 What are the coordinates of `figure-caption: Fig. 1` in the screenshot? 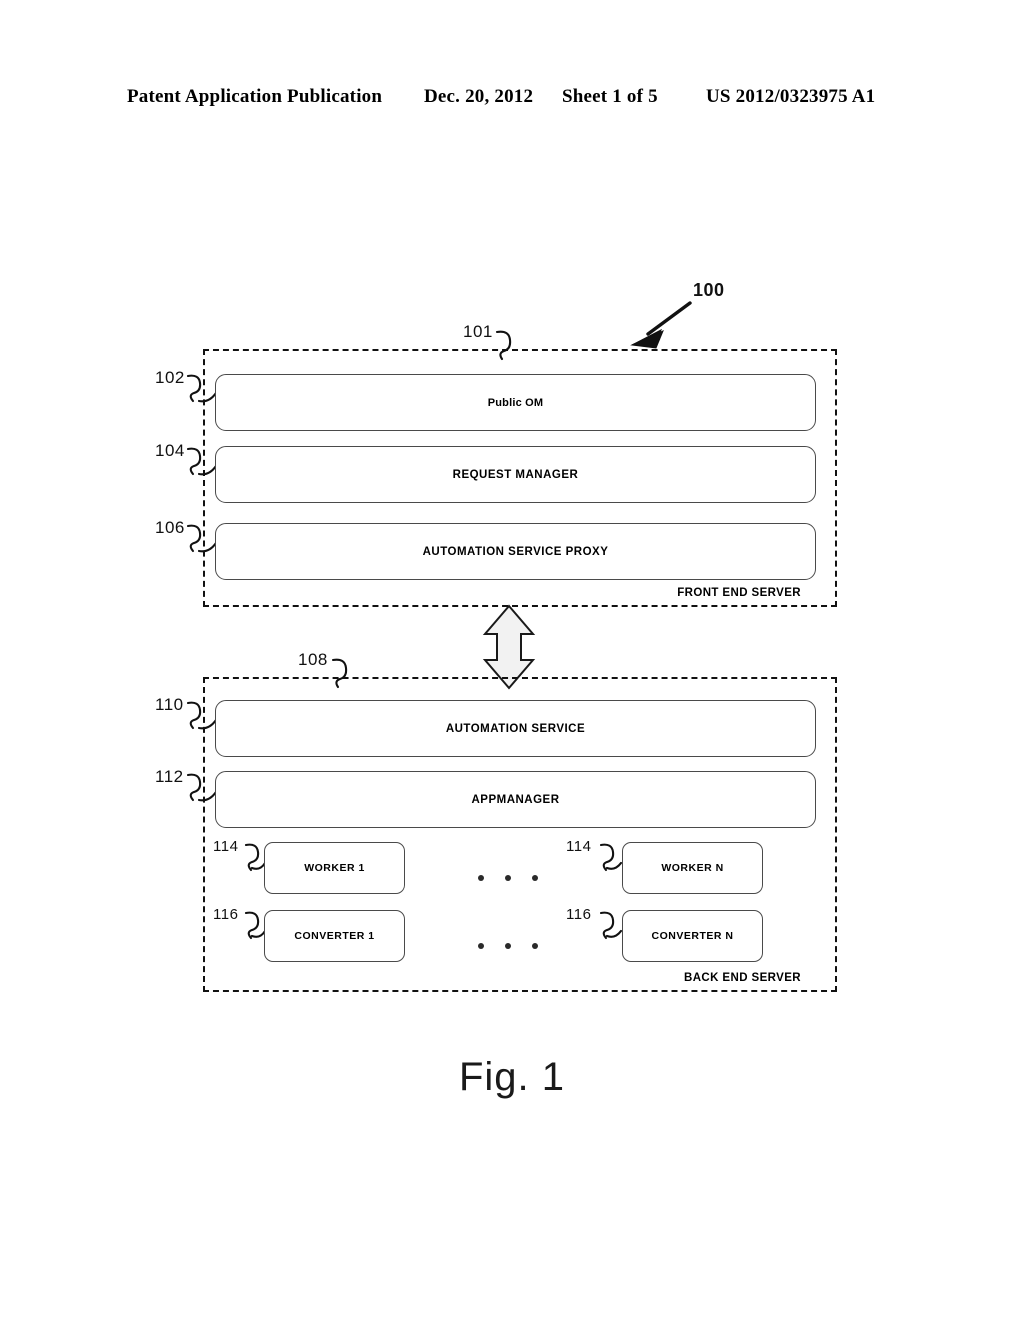 It's located at (512, 1077).